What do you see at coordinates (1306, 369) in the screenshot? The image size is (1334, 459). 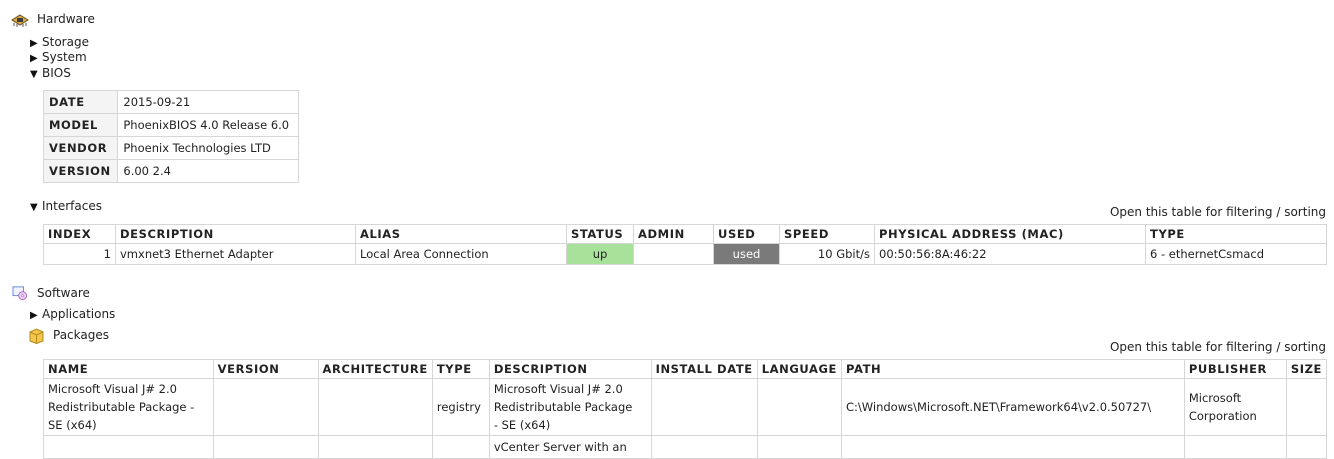 I see `col-size: SIZE` at bounding box center [1306, 369].